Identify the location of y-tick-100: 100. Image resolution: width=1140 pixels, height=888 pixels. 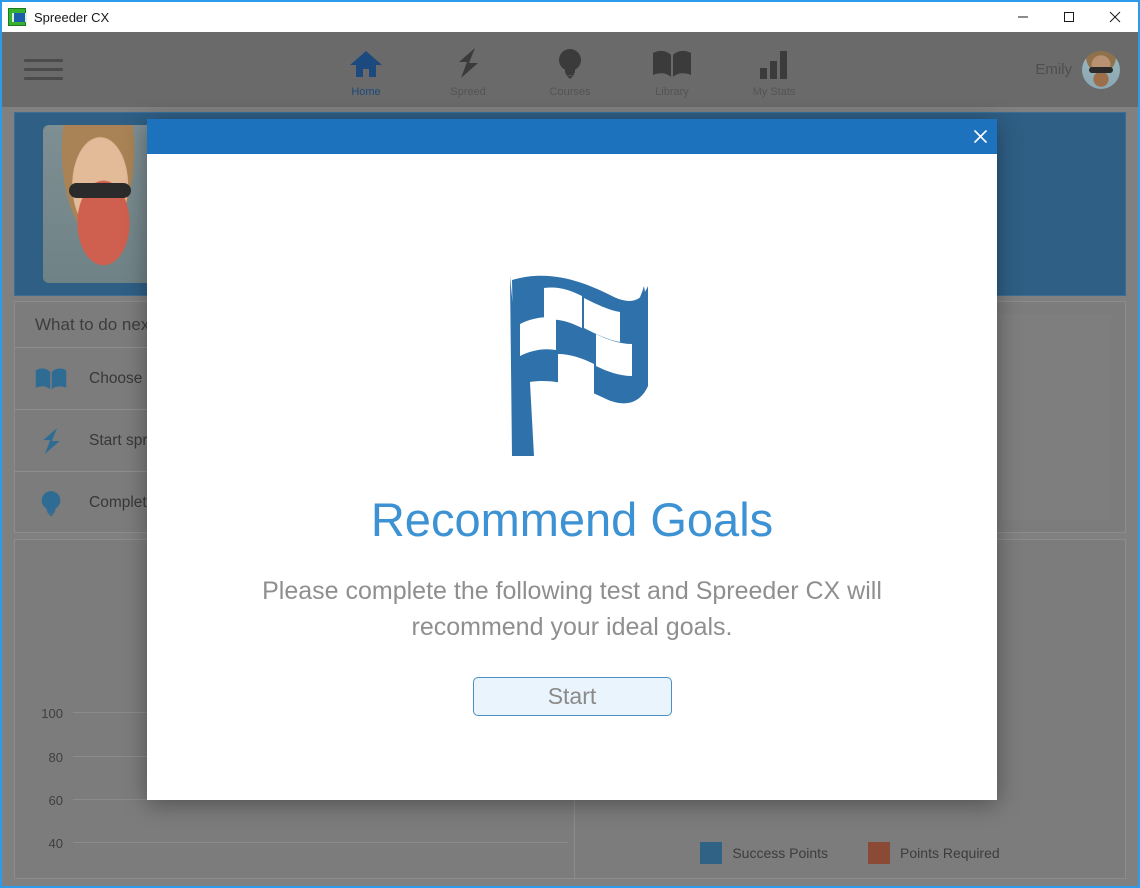
(52, 713).